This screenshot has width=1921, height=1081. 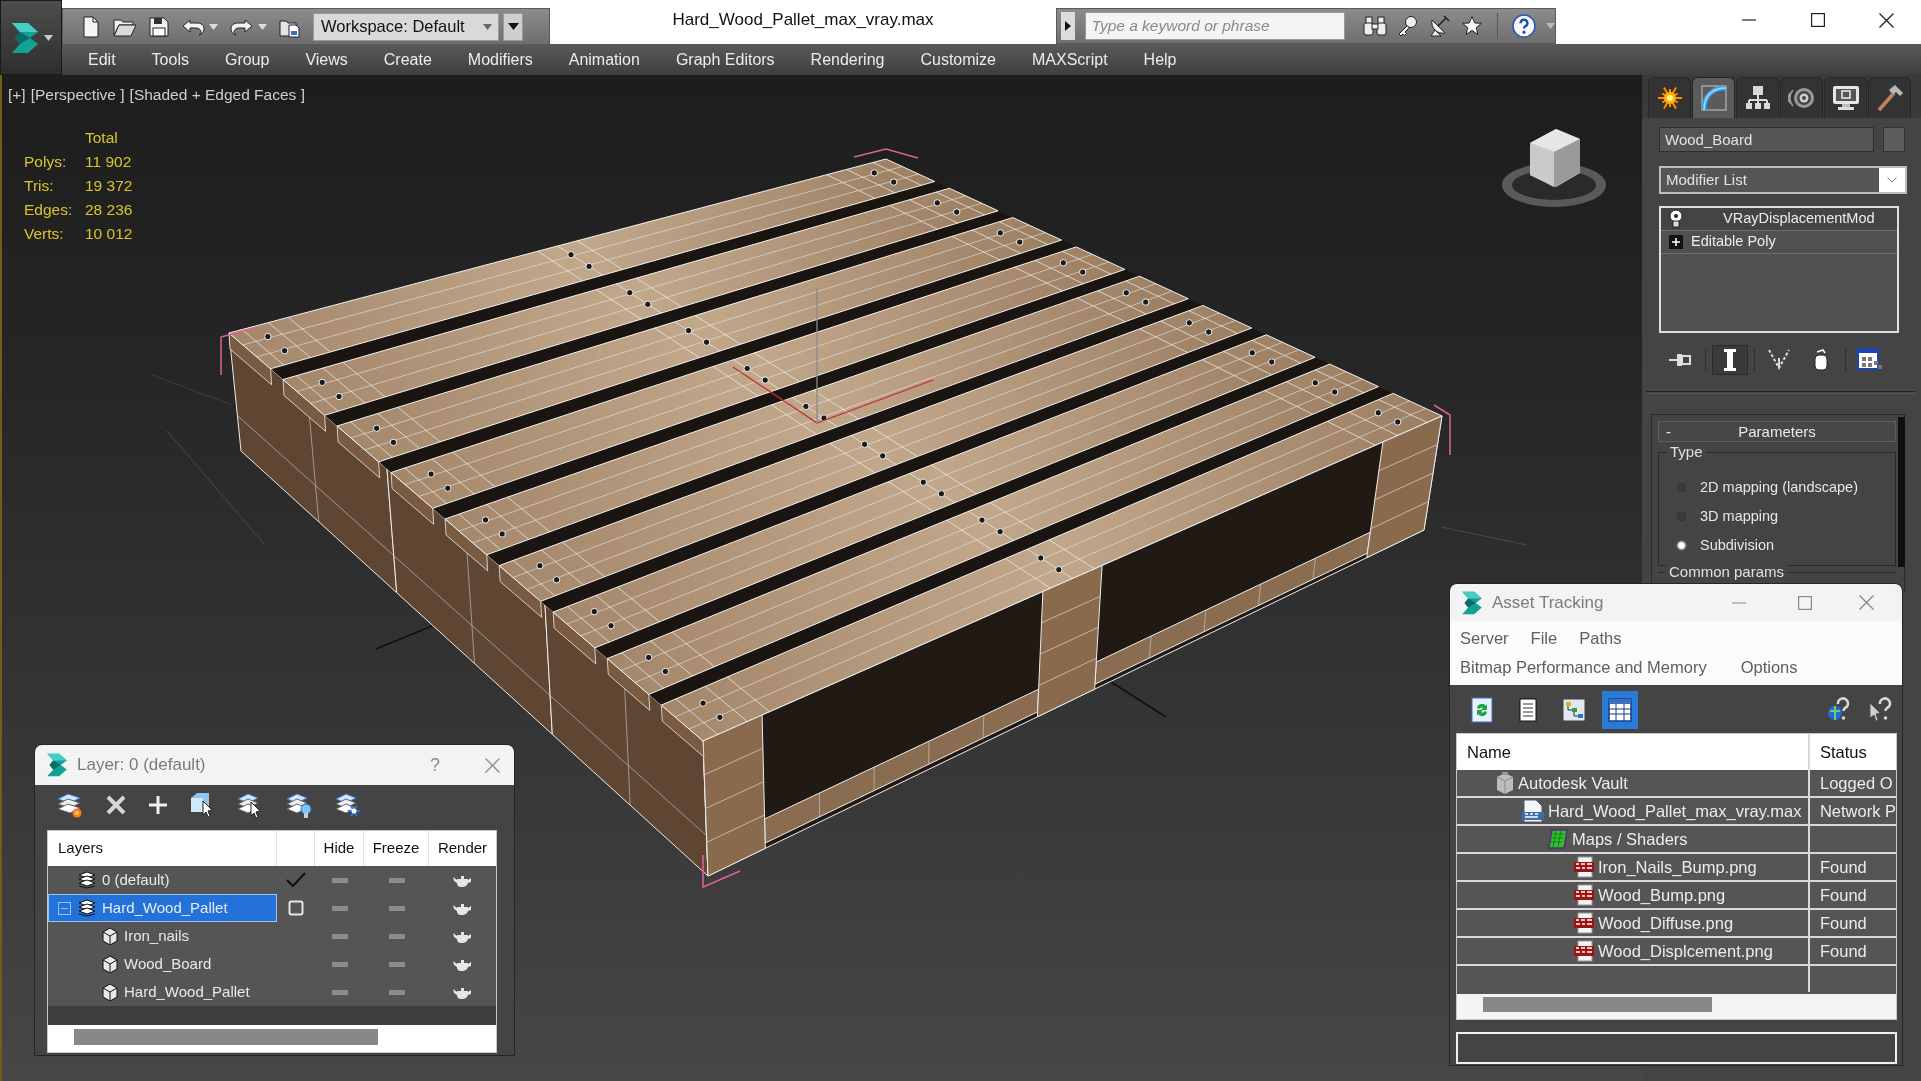 What do you see at coordinates (64, 908) in the screenshot?
I see `collapse-icon` at bounding box center [64, 908].